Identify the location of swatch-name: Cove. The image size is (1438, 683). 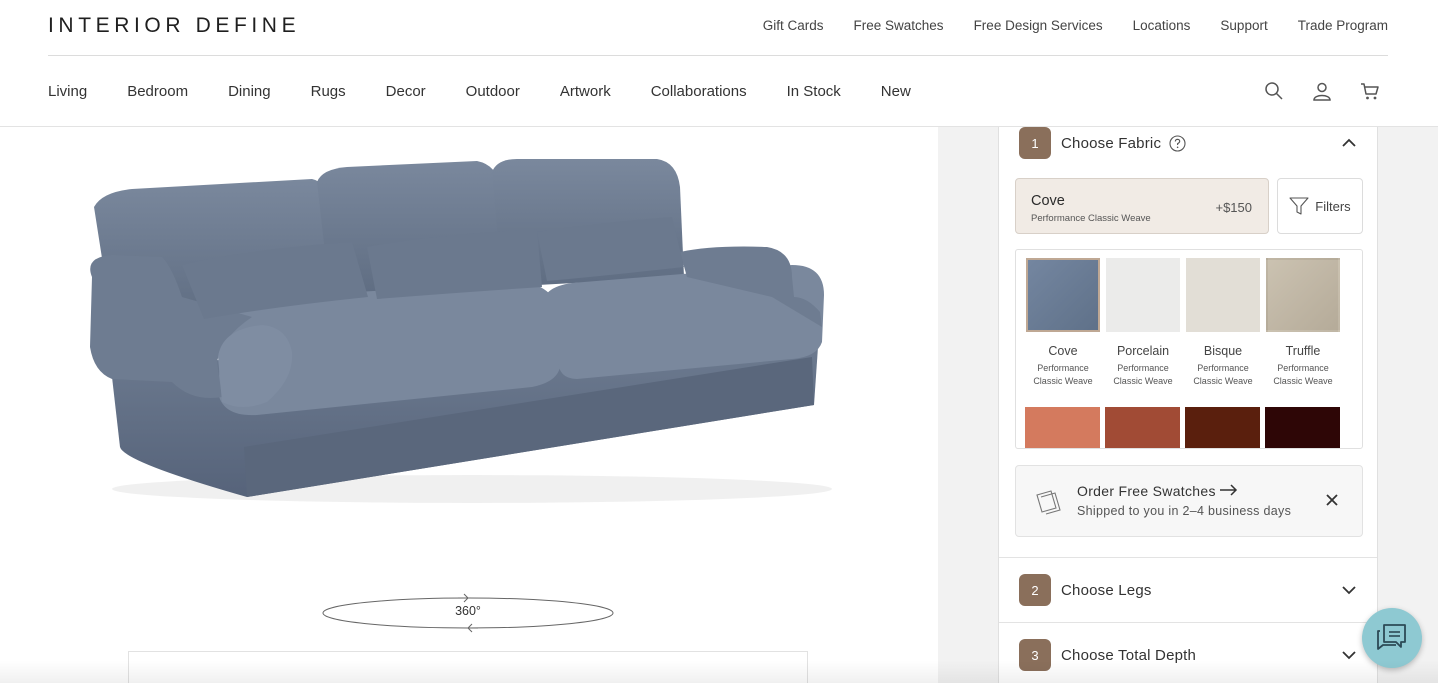
(1063, 351).